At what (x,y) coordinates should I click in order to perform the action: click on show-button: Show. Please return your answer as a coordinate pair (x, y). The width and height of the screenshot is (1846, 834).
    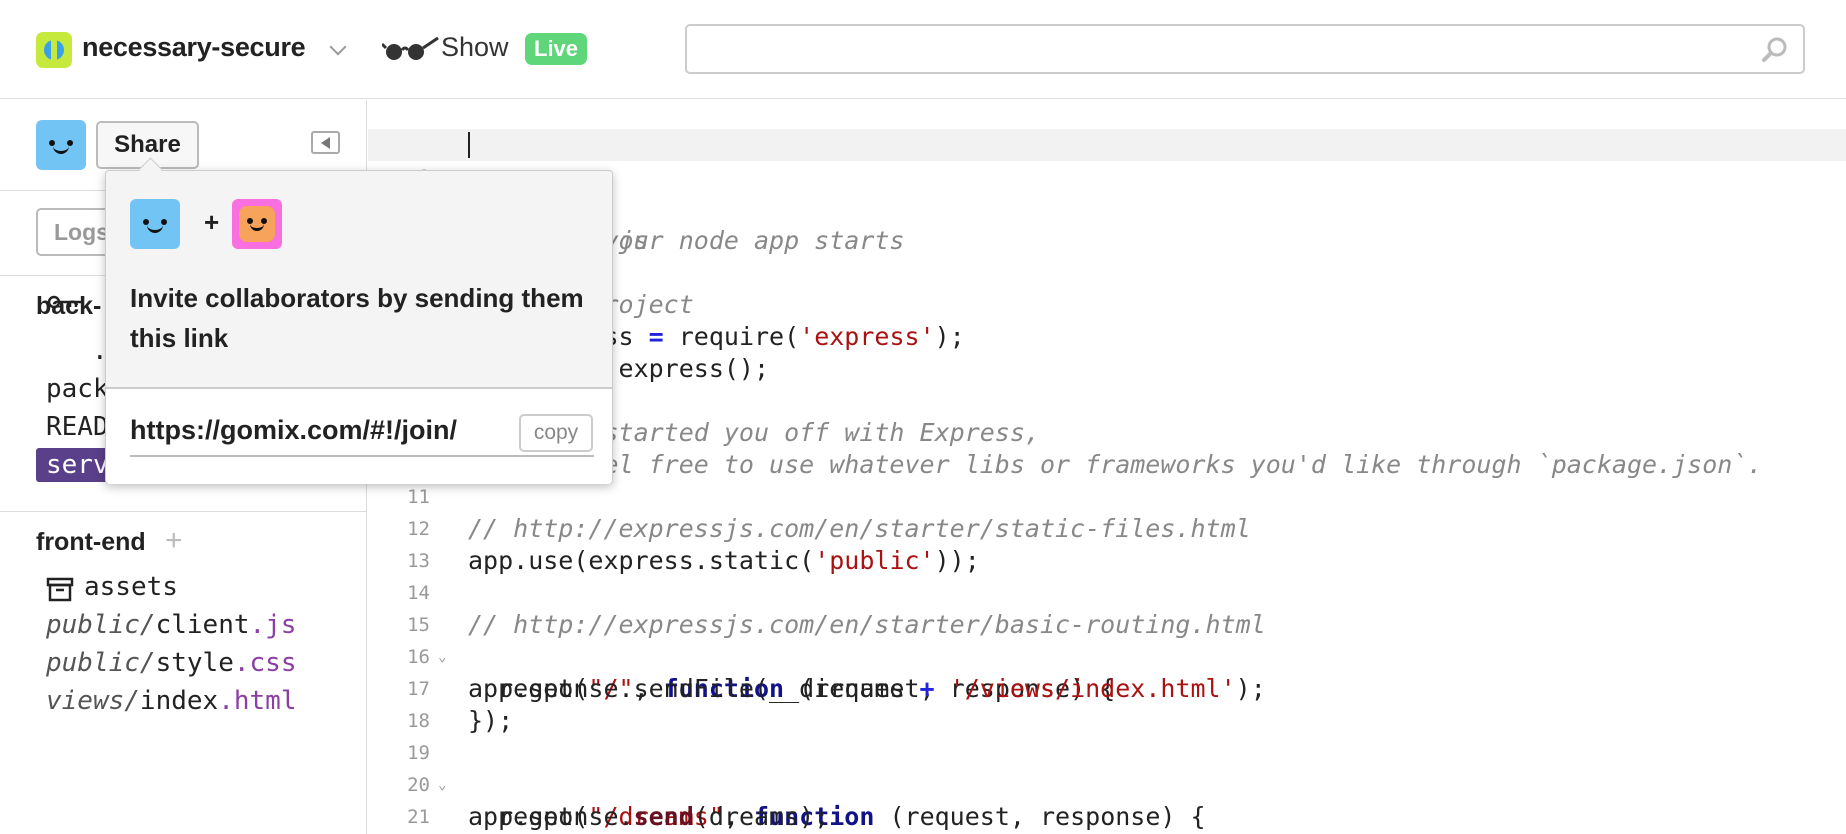
    Looking at the image, I should click on (475, 47).